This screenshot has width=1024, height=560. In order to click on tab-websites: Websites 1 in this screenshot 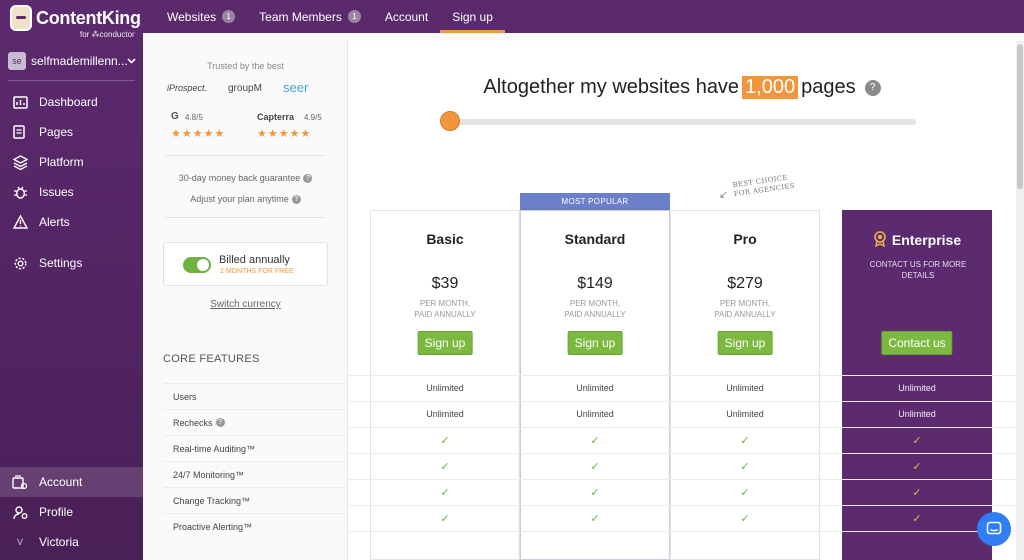, I will do `click(201, 16)`.